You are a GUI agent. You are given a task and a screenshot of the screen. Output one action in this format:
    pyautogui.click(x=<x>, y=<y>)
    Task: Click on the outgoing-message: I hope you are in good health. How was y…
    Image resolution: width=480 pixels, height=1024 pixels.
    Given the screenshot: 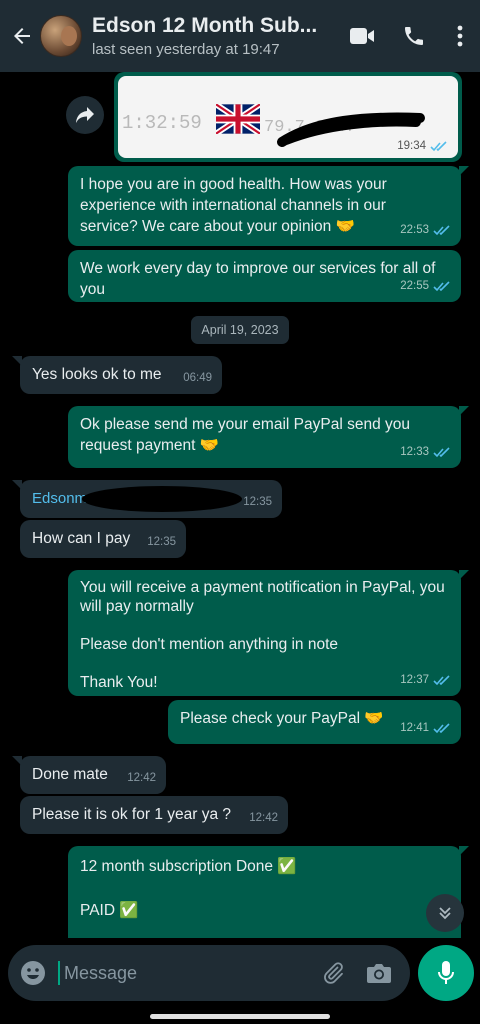 What is the action you would take?
    pyautogui.click(x=268, y=206)
    